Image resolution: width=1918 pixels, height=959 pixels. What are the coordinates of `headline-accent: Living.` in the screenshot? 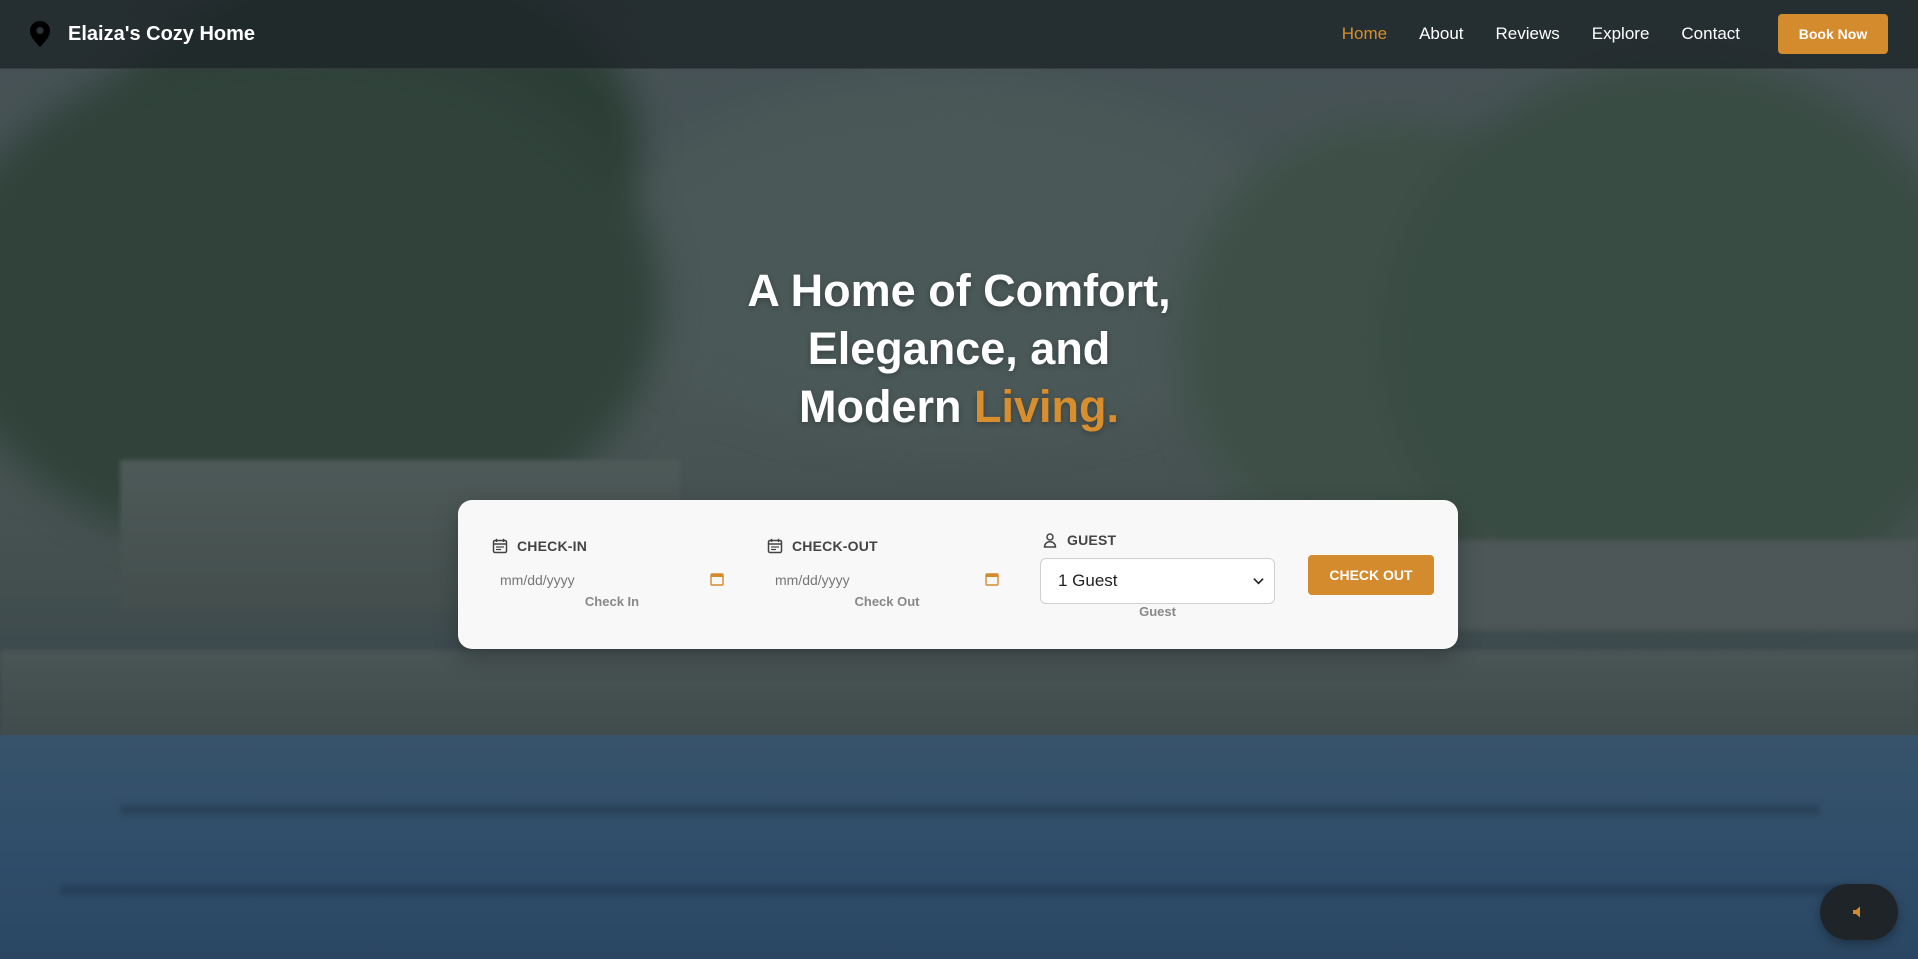 It's located at (1046, 406).